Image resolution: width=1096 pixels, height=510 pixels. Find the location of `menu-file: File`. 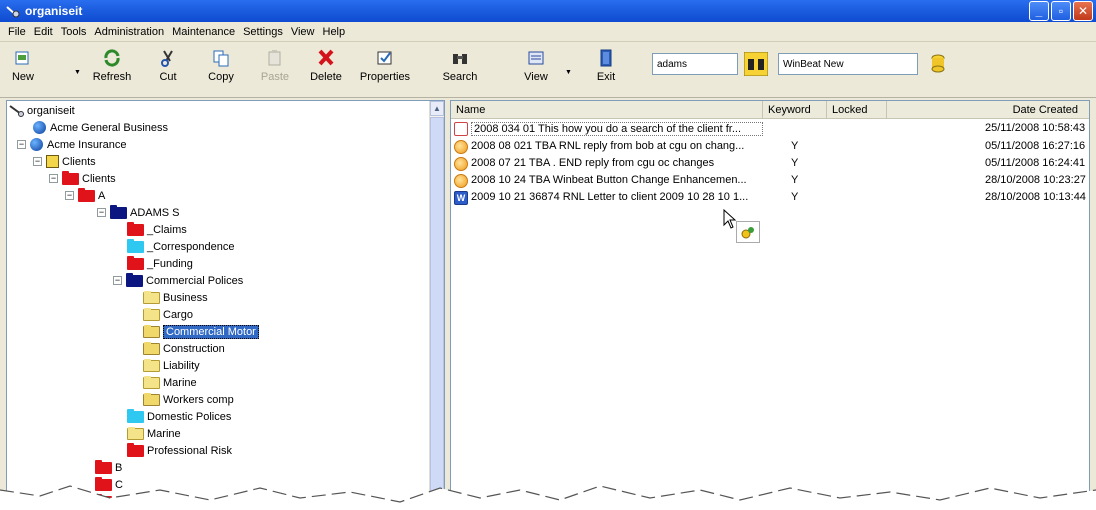

menu-file: File is located at coordinates (17, 32).